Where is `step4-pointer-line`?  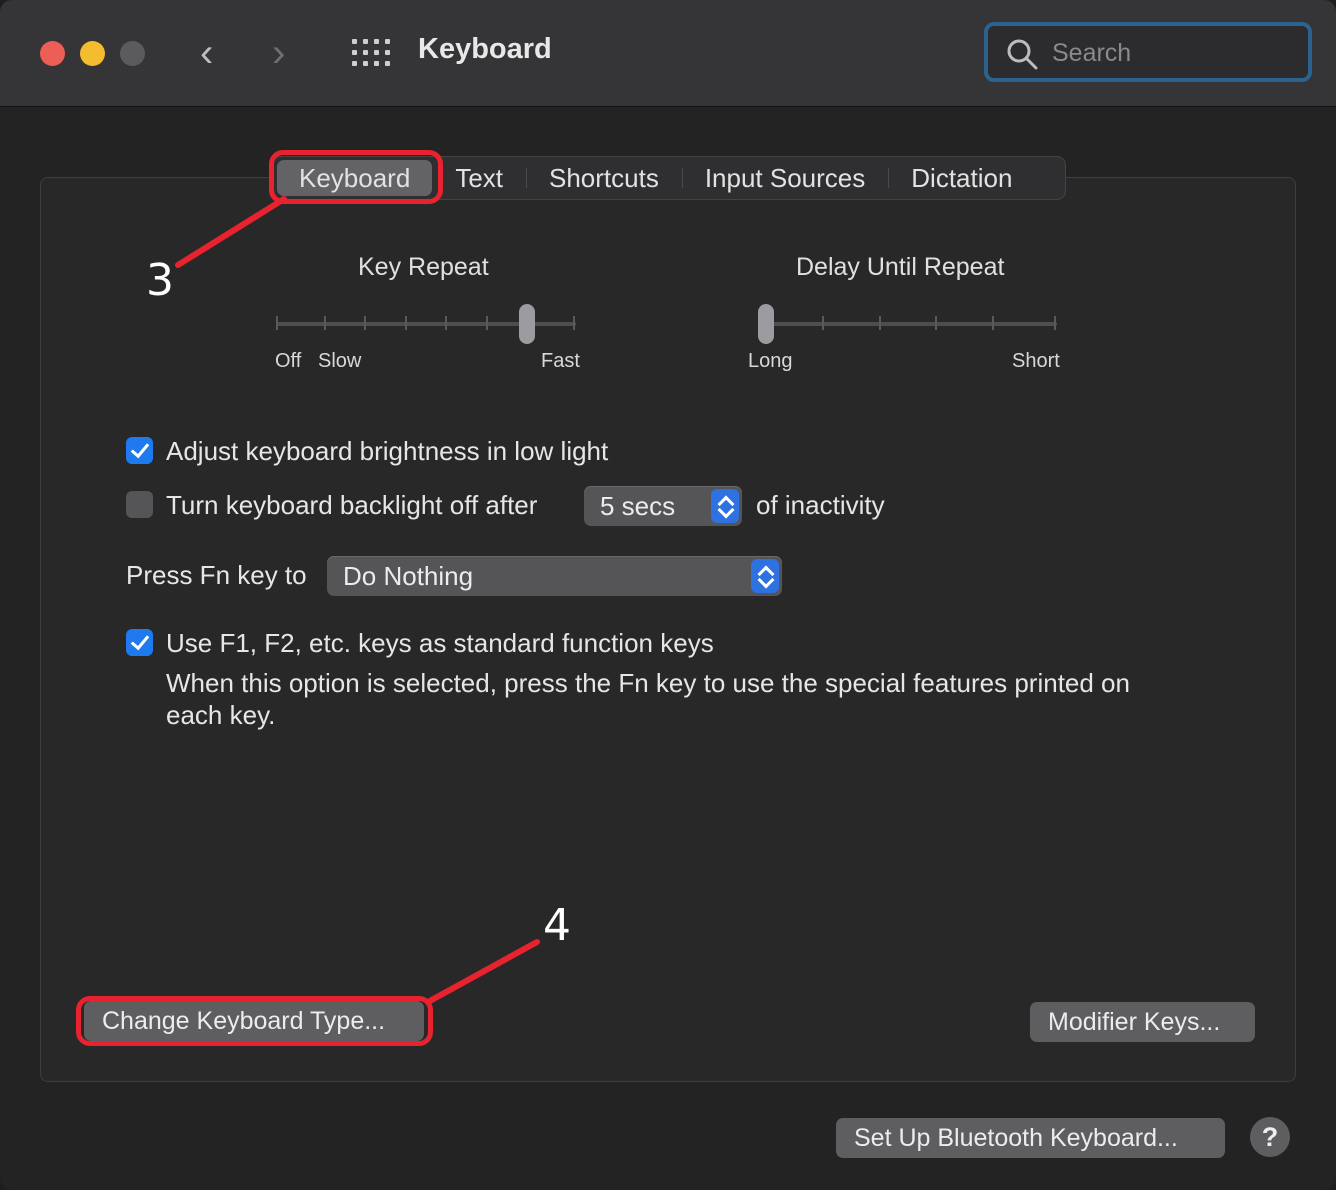 step4-pointer-line is located at coordinates (482, 972).